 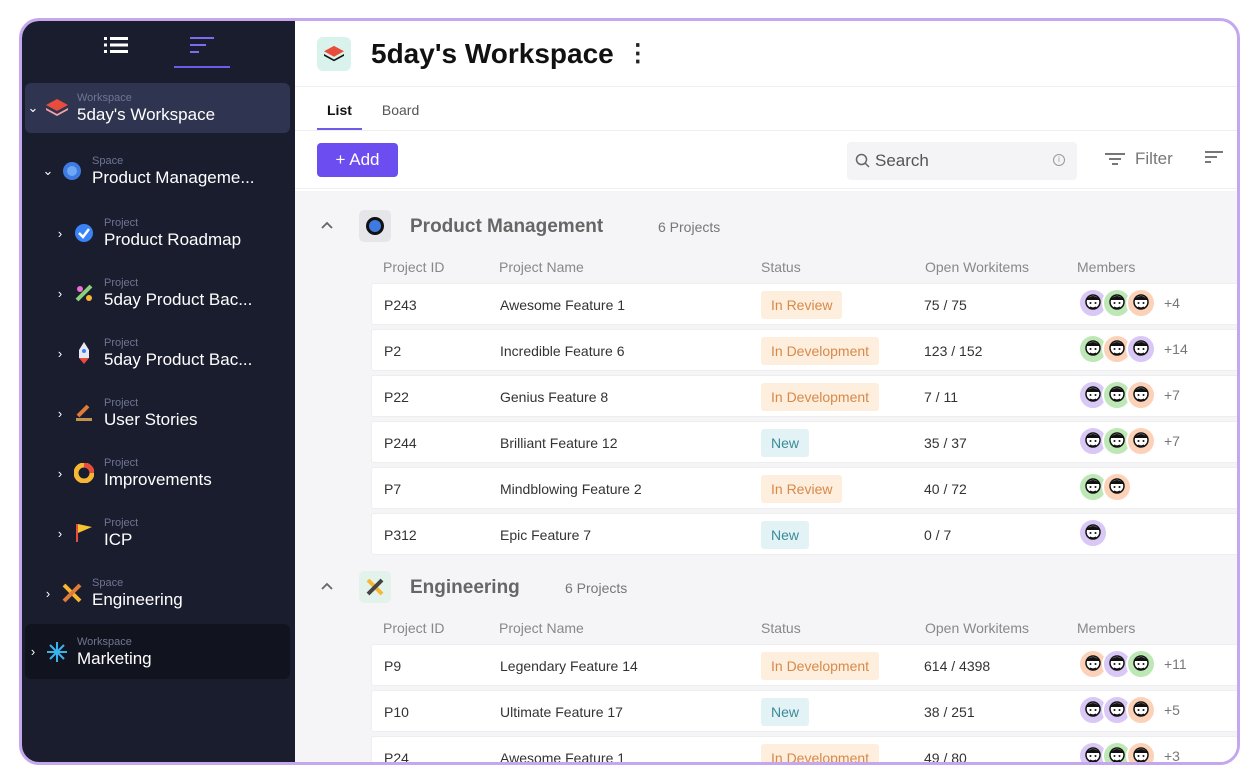 I want to click on project-id: P22, so click(x=396, y=397).